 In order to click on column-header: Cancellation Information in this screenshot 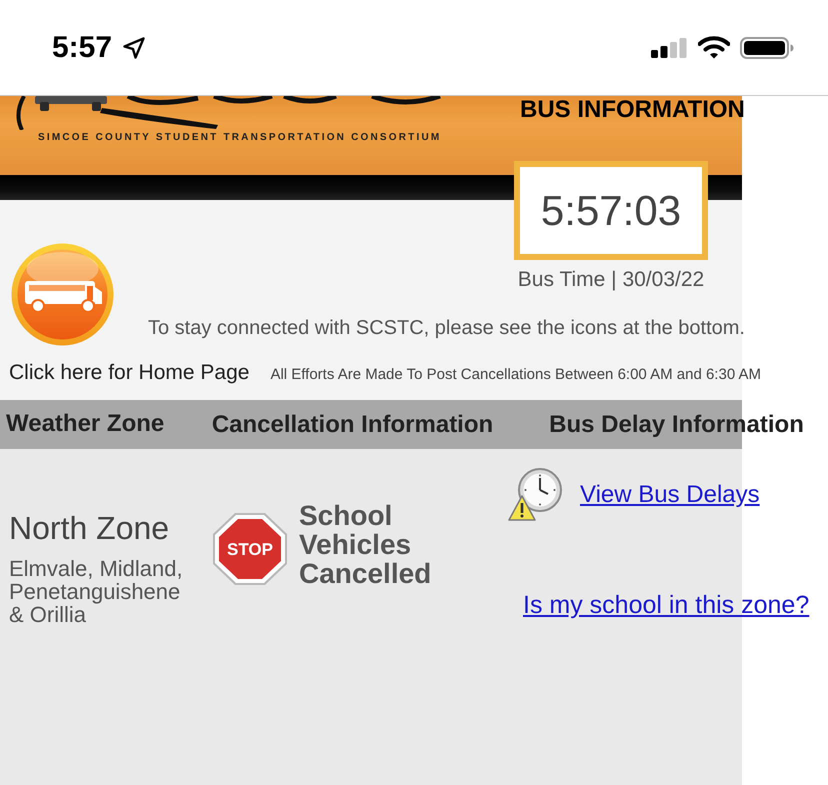, I will do `click(353, 424)`.